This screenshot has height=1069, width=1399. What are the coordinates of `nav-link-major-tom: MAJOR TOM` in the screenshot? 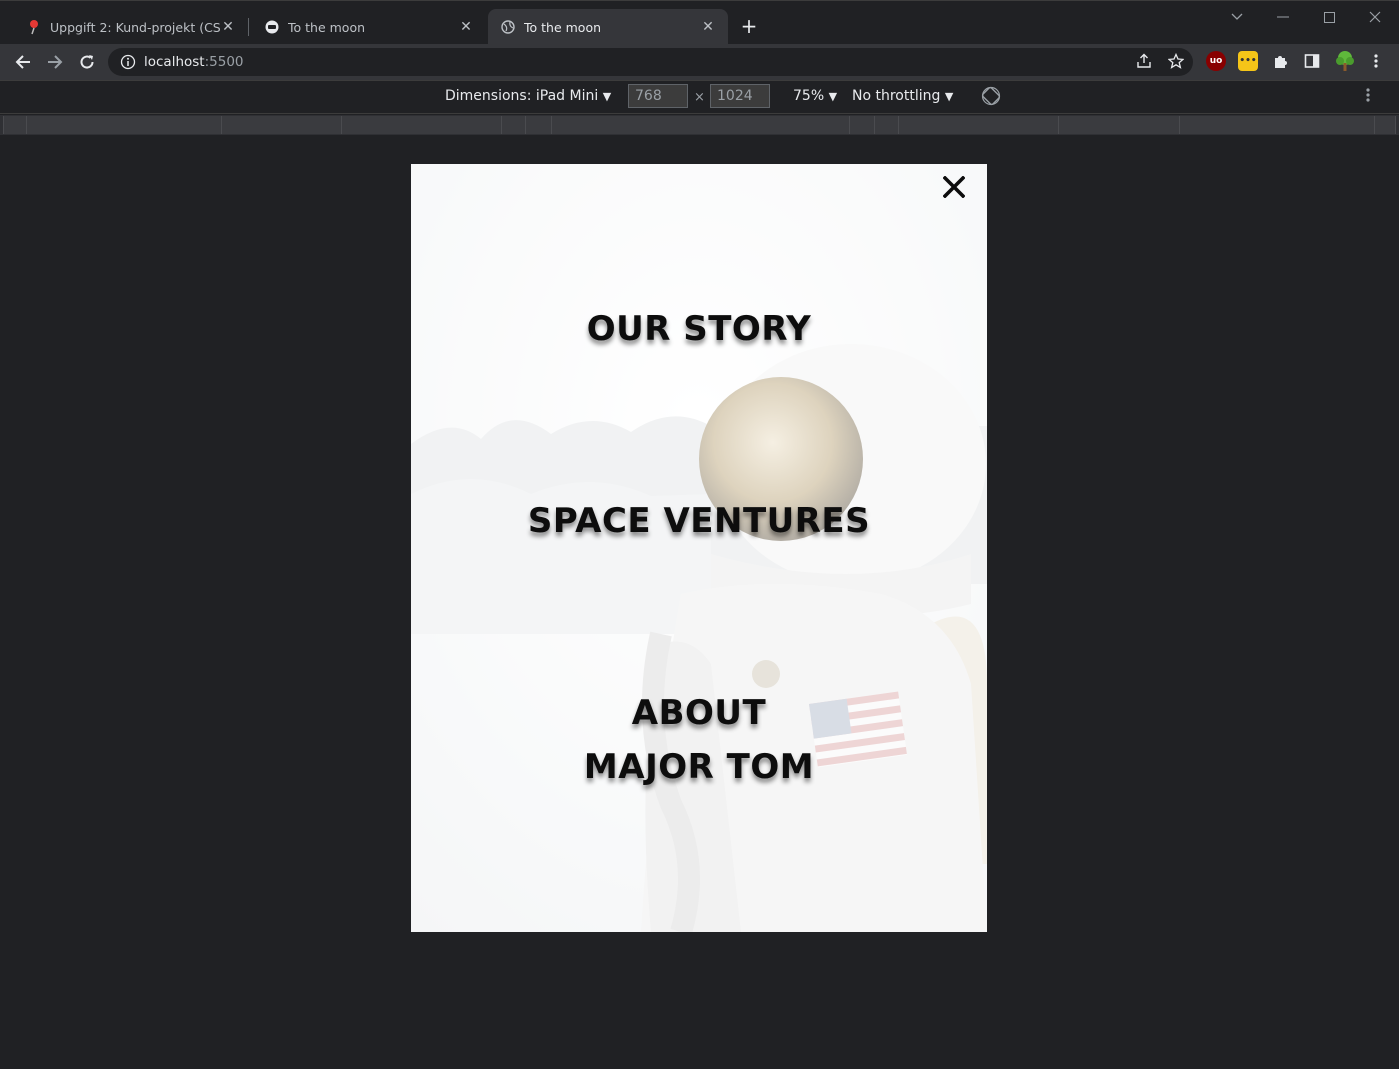 It's located at (699, 767).